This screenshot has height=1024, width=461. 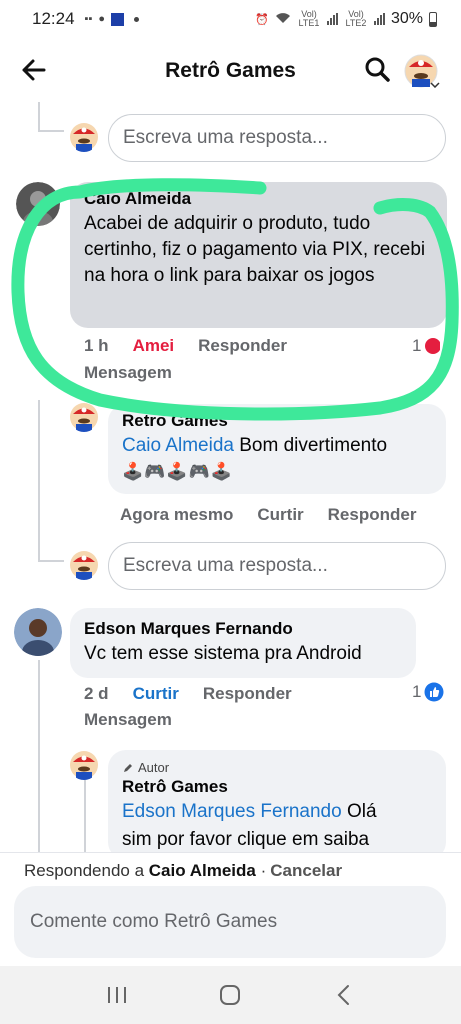 I want to click on comment-text: Vc tem esse sistema pra Android, so click(x=223, y=653).